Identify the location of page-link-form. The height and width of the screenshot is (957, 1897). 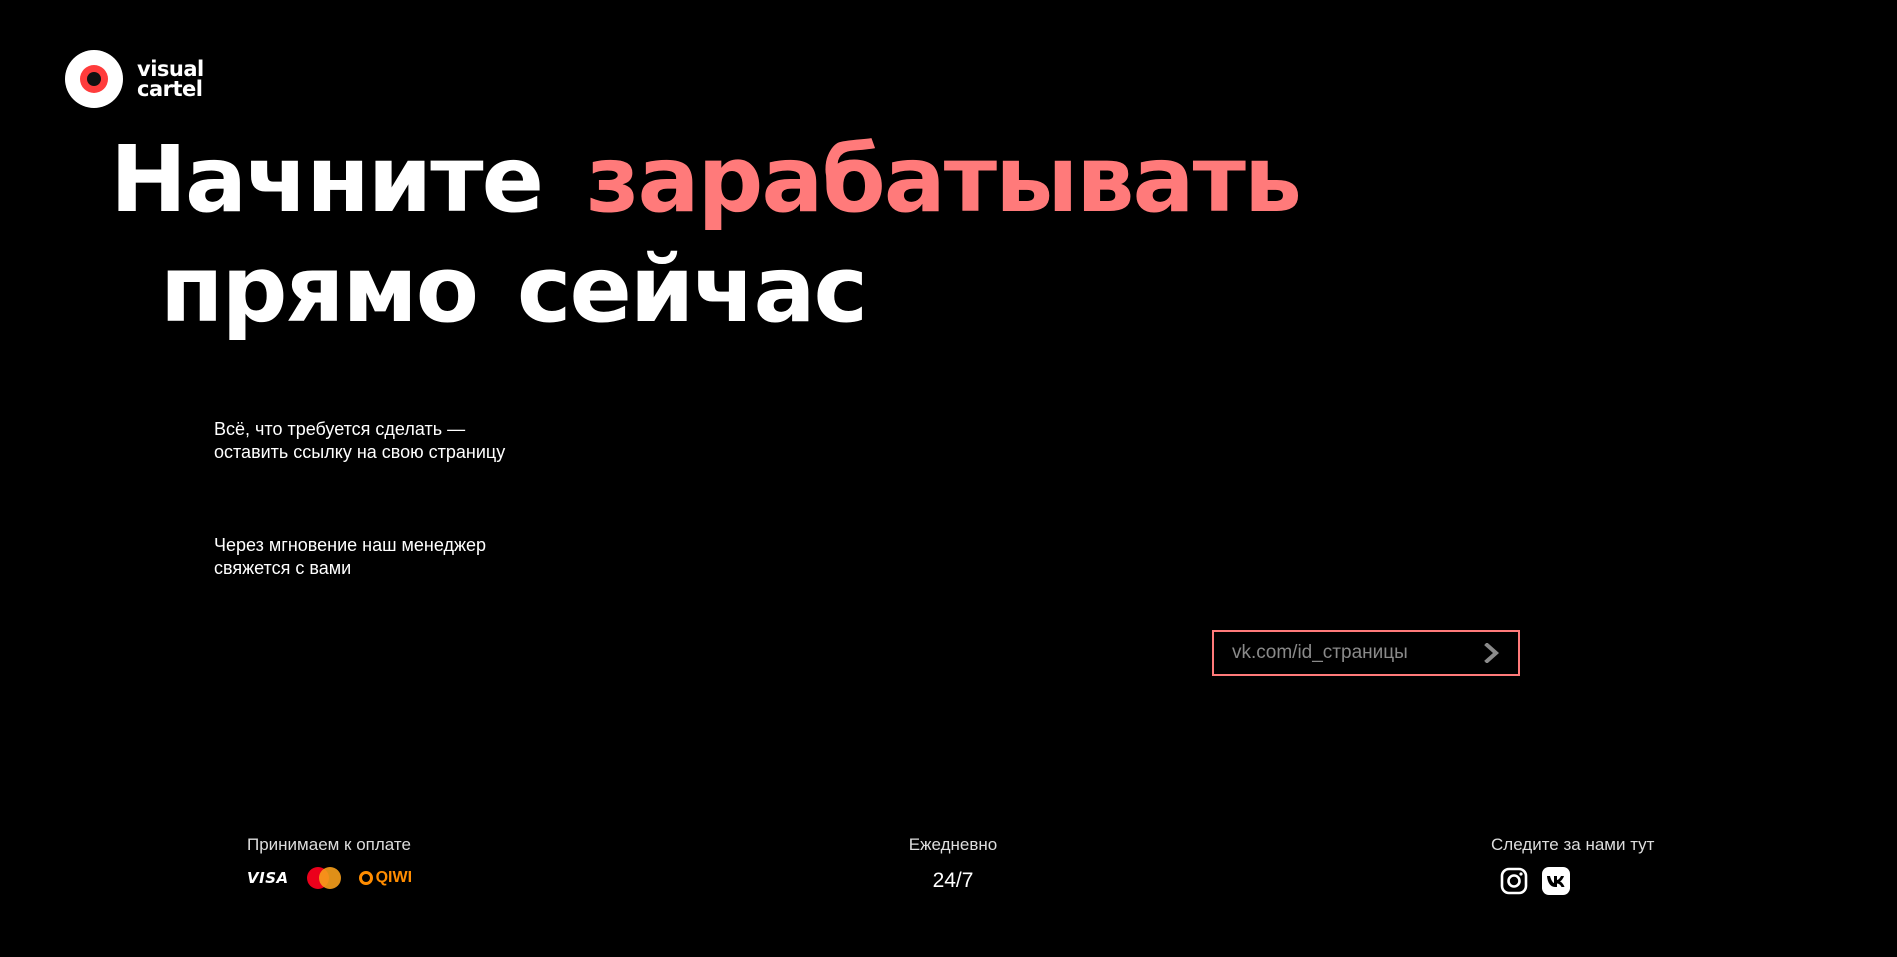
(1366, 653).